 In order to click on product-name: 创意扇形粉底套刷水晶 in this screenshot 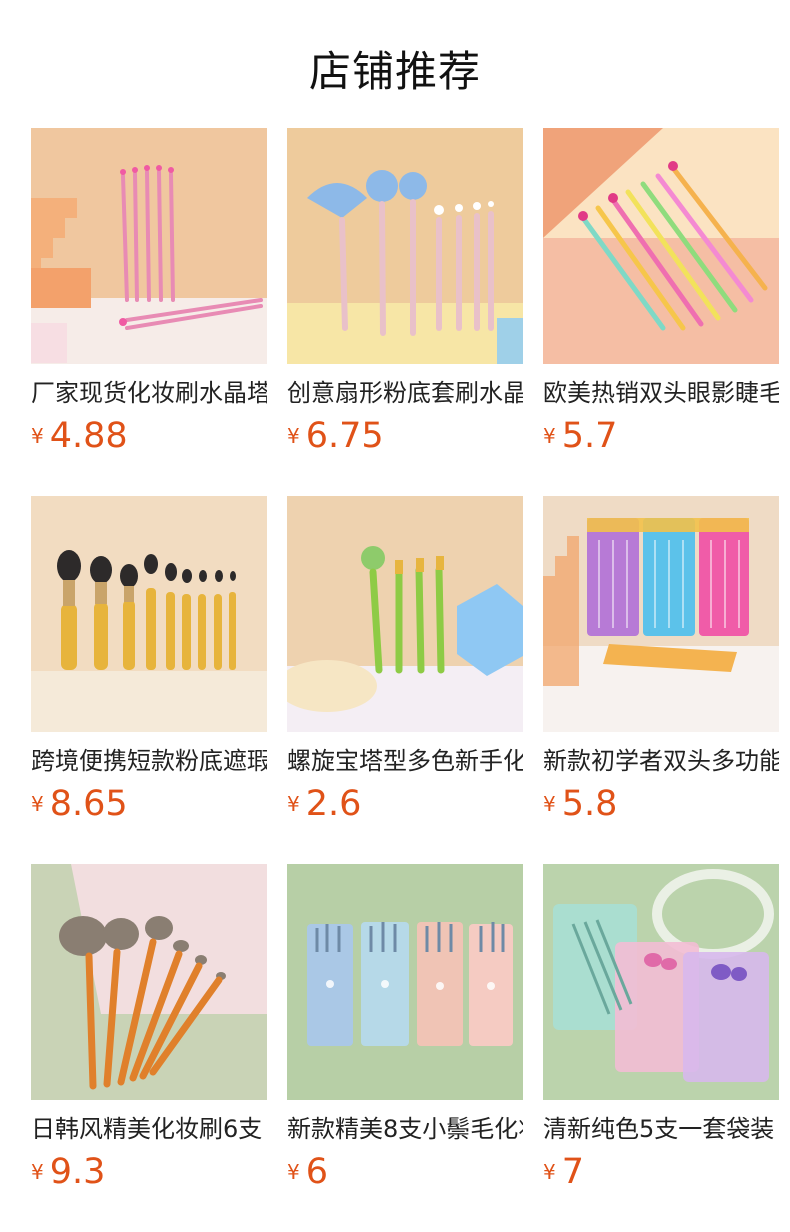, I will do `click(405, 393)`.